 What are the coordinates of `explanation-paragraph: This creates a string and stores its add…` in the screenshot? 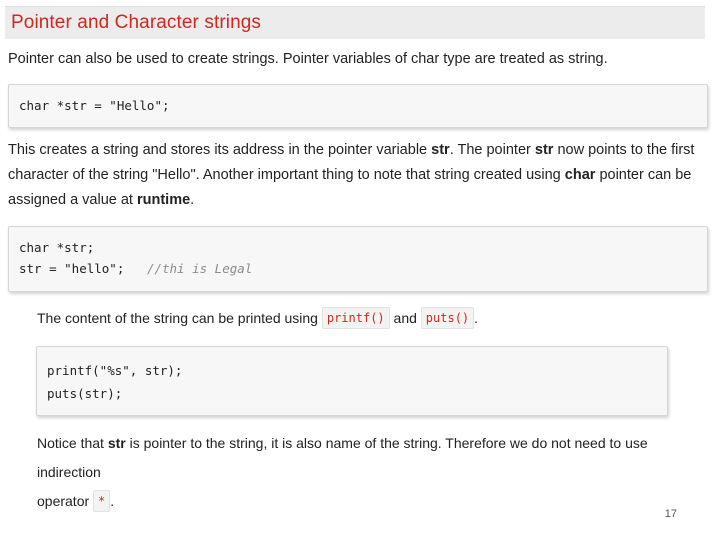 It's located at (360, 175).